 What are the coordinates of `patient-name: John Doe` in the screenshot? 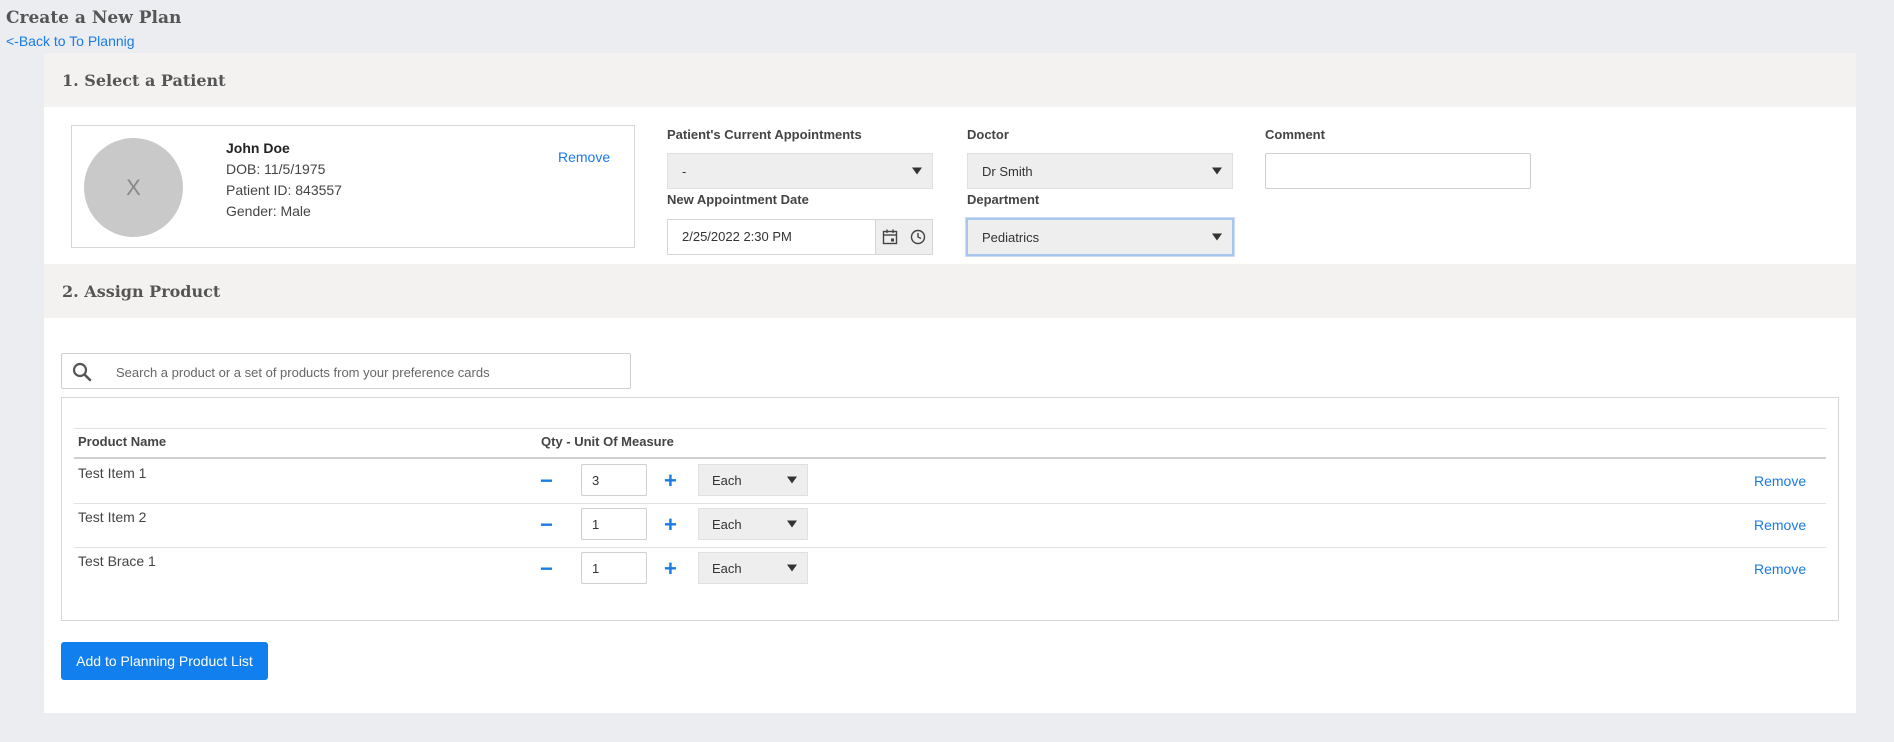 It's located at (258, 148).